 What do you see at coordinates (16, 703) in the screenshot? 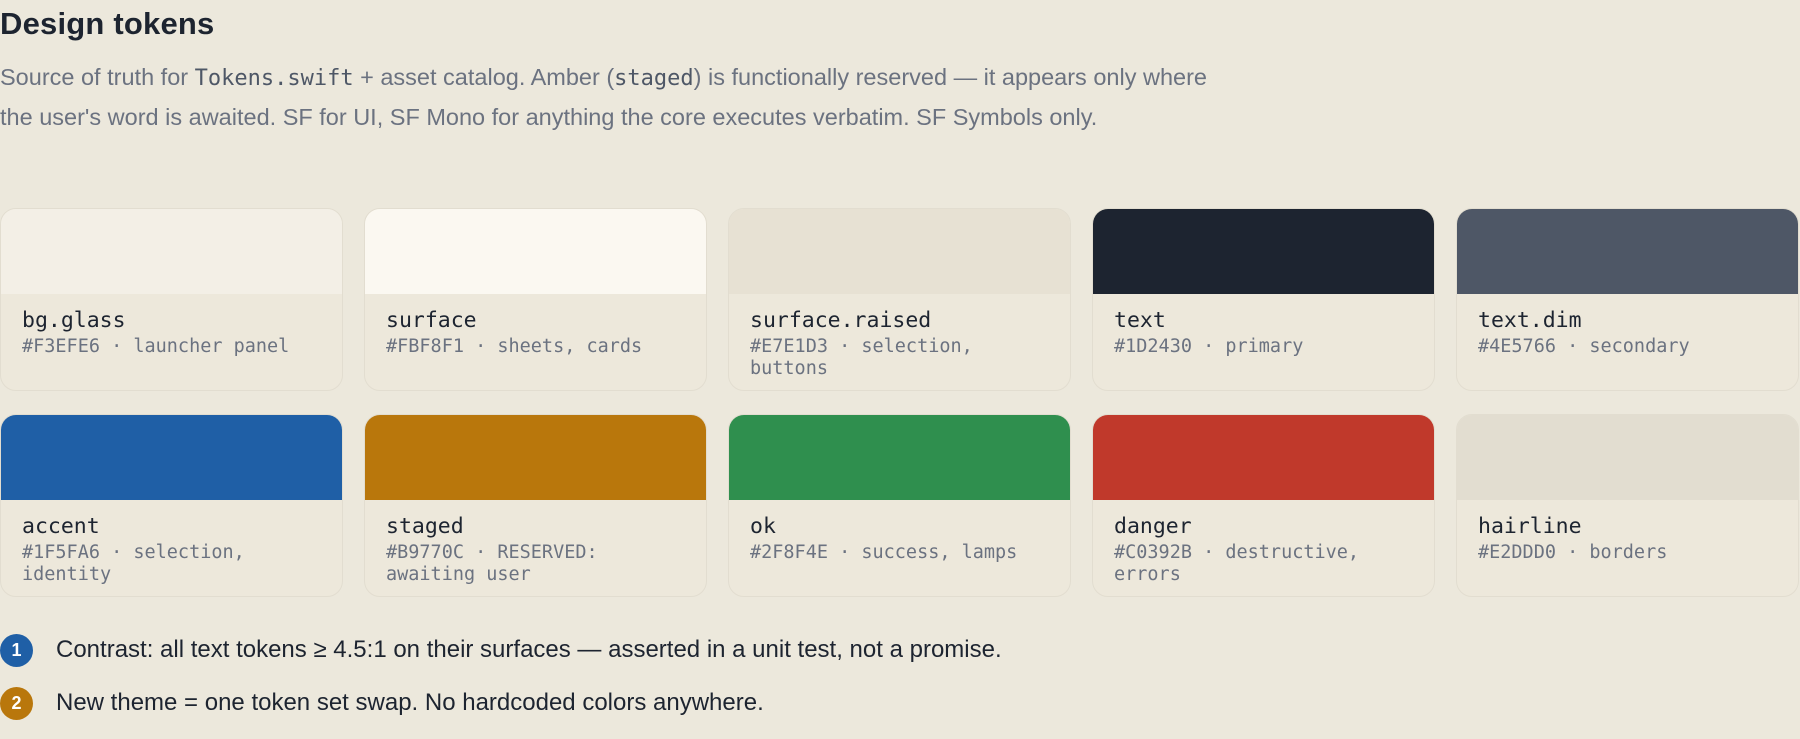
I see `note-number-badge: 2` at bounding box center [16, 703].